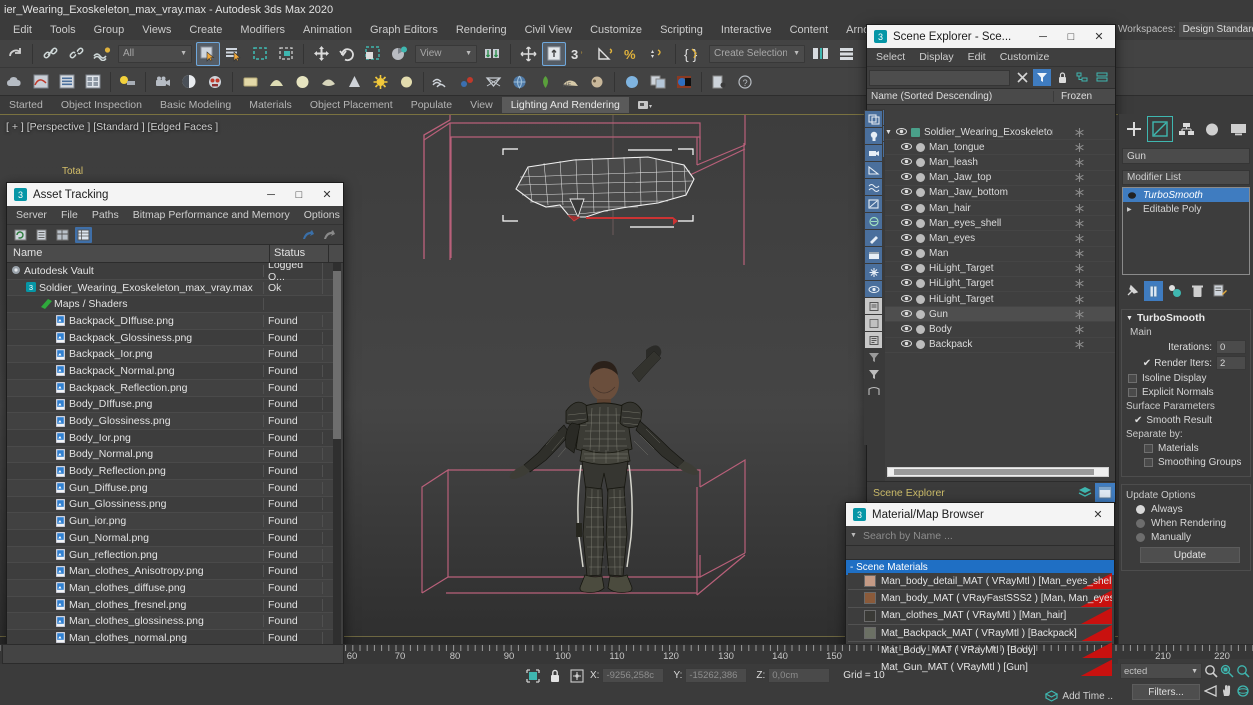 This screenshot has height=705, width=1253. Describe the element at coordinates (1131, 291) in the screenshot. I see `pin-stack-icon` at that location.